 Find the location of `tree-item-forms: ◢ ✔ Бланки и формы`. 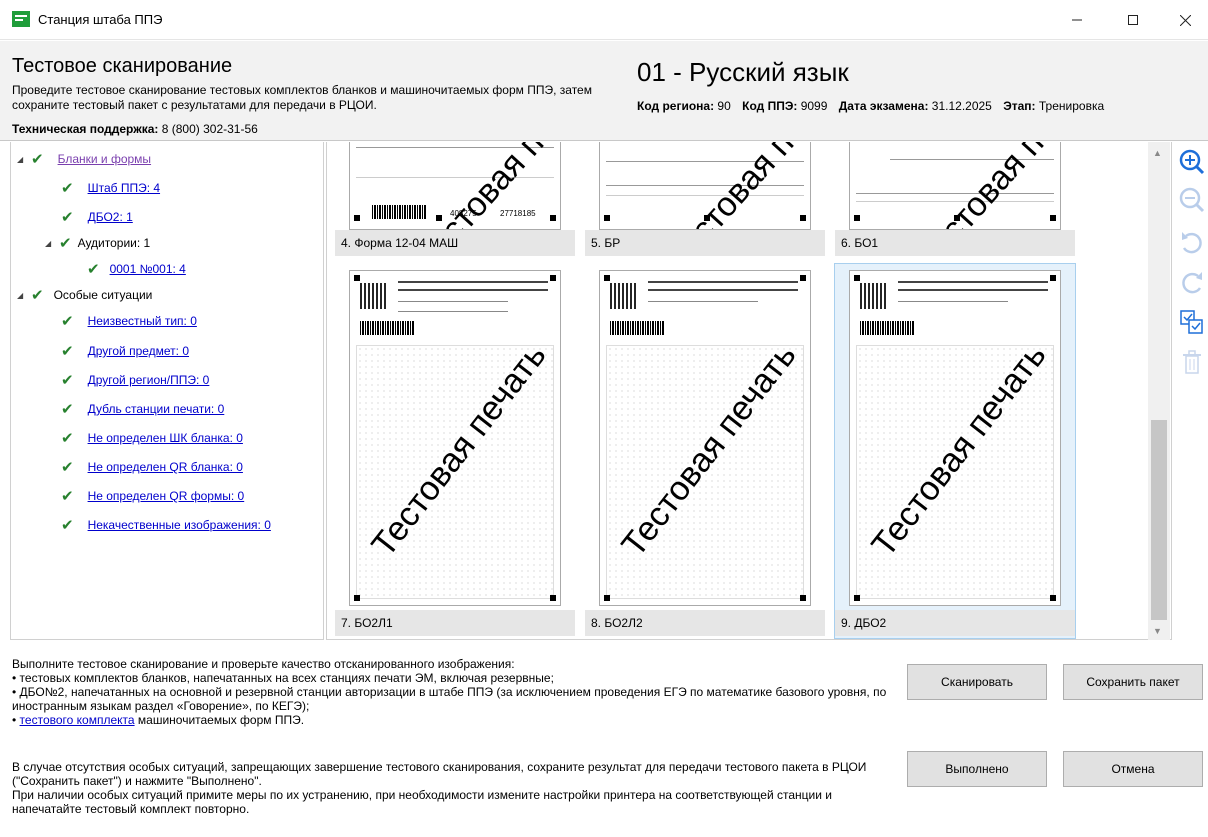

tree-item-forms: ◢ ✔ Бланки и формы is located at coordinates (84, 159).